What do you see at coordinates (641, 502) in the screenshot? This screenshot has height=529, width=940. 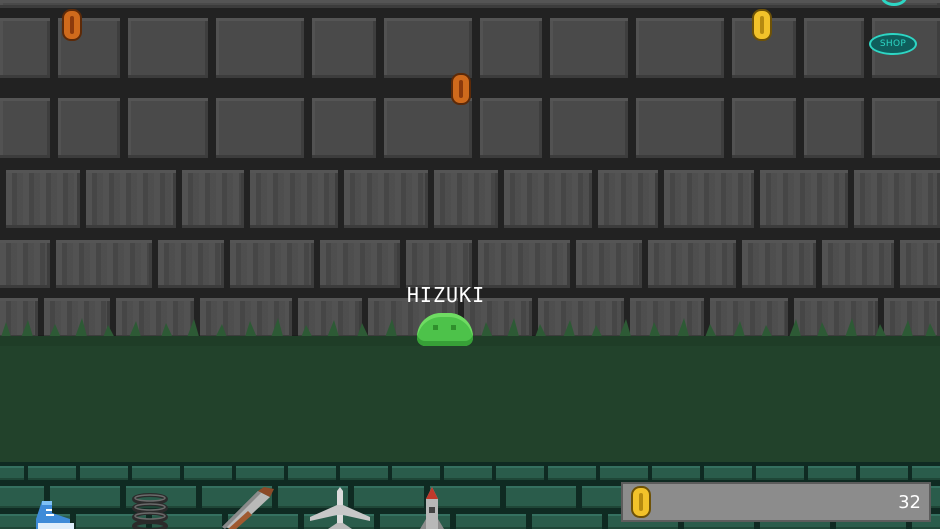 I see `coin-icon` at bounding box center [641, 502].